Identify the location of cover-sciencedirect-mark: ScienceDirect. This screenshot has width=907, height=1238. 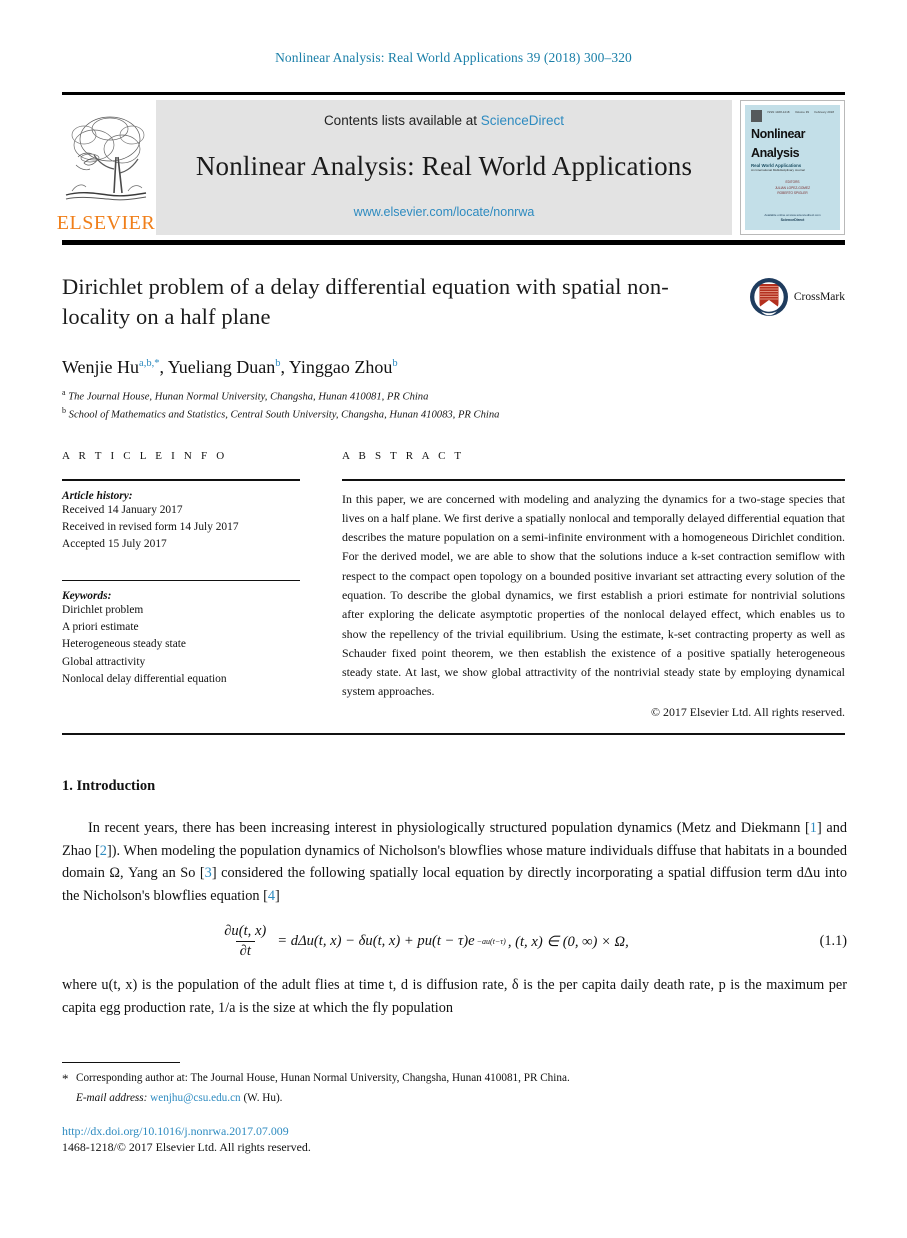
(792, 219).